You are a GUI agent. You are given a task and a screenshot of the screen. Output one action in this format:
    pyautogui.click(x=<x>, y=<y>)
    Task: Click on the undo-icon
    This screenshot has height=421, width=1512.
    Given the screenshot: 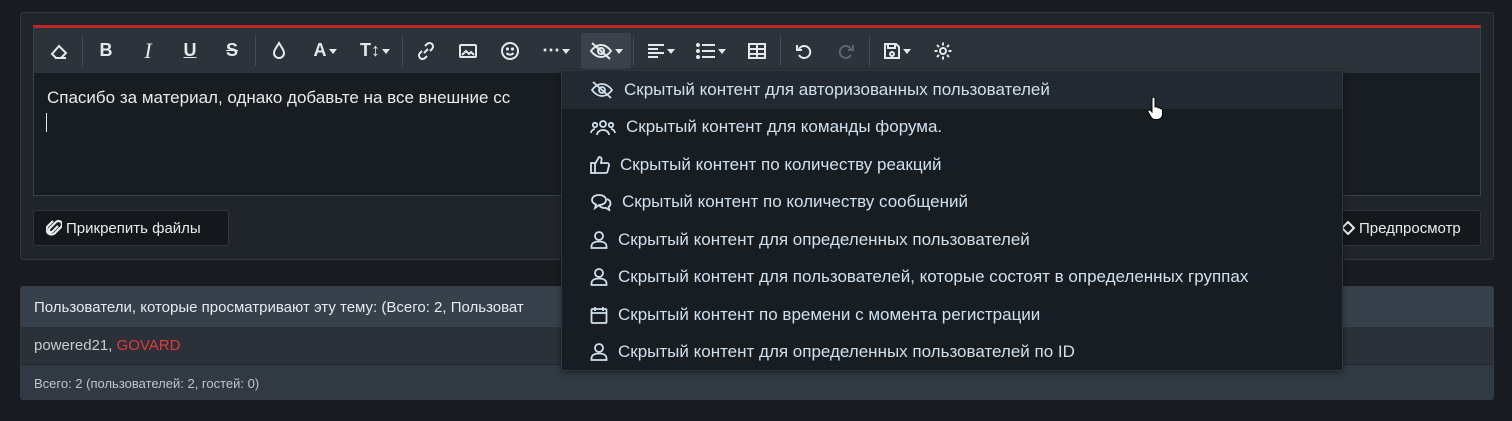 What is the action you would take?
    pyautogui.click(x=804, y=51)
    